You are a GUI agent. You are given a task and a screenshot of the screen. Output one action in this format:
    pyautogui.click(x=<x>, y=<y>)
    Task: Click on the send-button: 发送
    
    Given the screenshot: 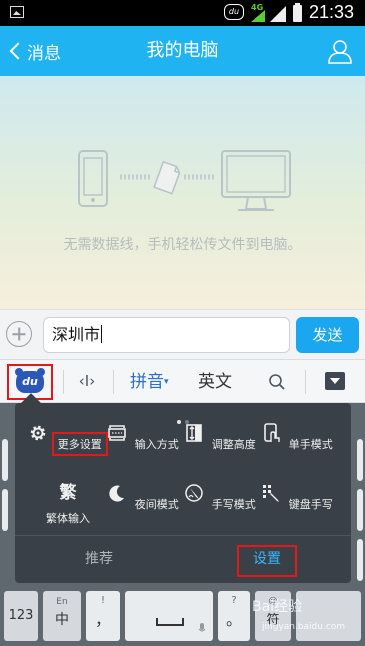 What is the action you would take?
    pyautogui.click(x=327, y=335)
    